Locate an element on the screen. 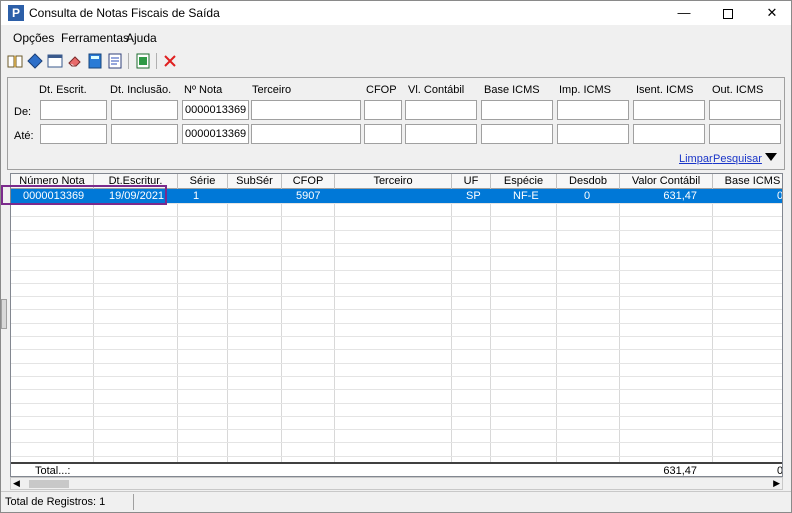  header-terceiro: Terceiro is located at coordinates (272, 90).